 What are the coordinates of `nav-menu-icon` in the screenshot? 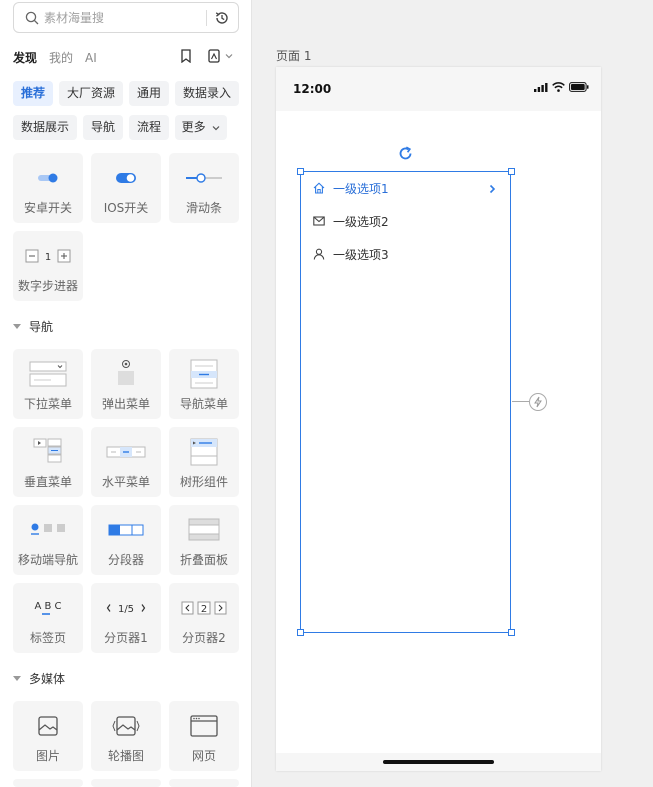 It's located at (204, 374).